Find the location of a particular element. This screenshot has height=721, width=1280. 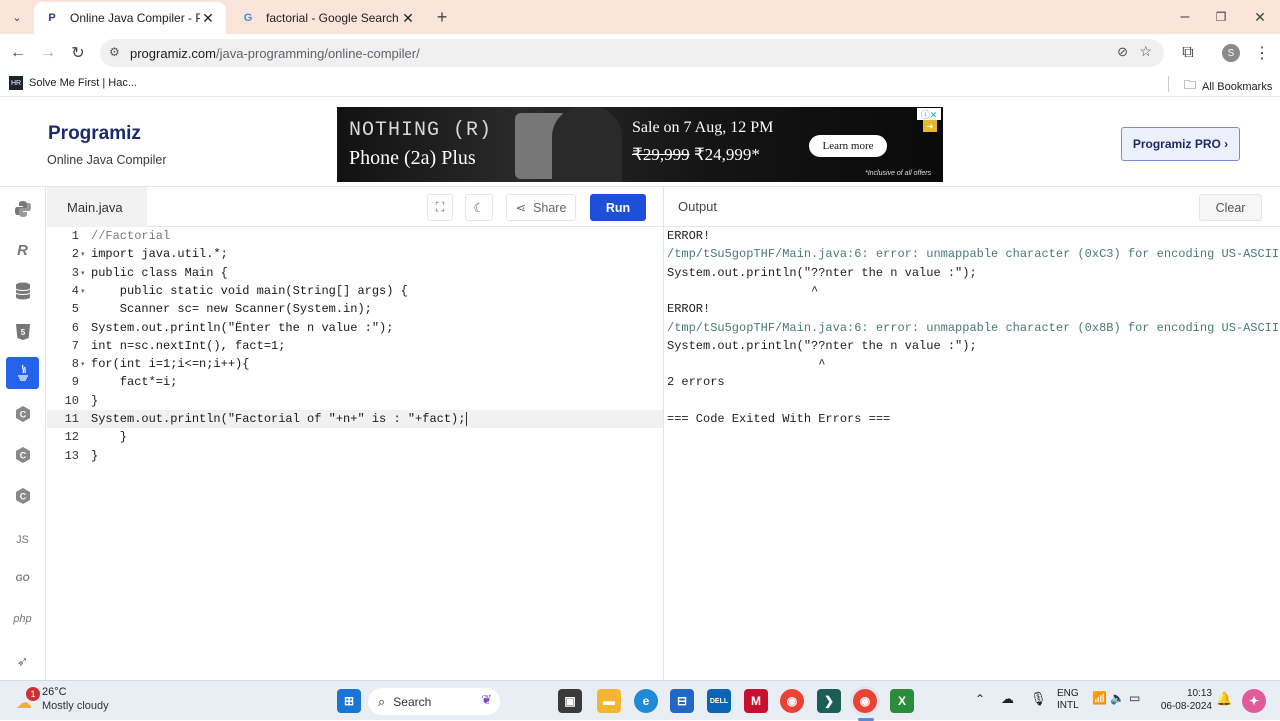

onedrive-icon: ☁ is located at coordinates (1007, 699).